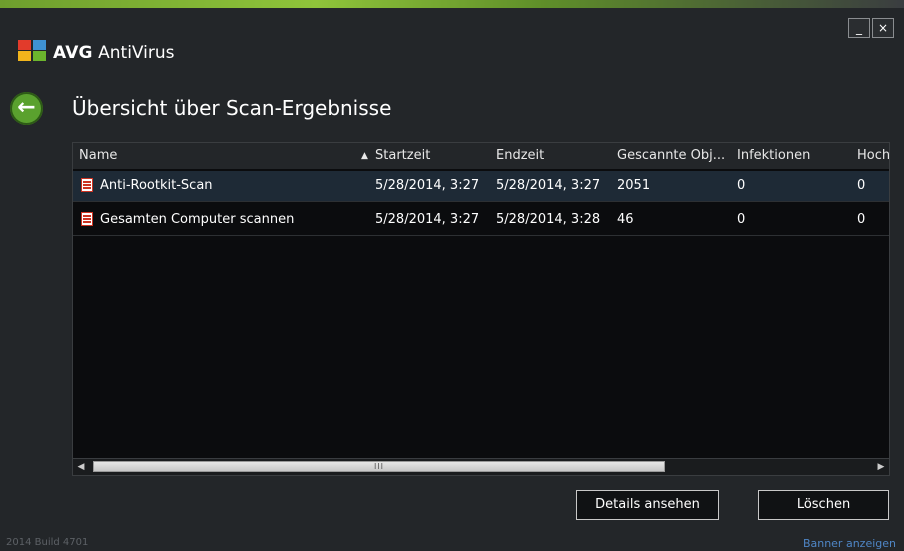 This screenshot has height=551, width=904. I want to click on details-button: Details ansehen, so click(647, 505).